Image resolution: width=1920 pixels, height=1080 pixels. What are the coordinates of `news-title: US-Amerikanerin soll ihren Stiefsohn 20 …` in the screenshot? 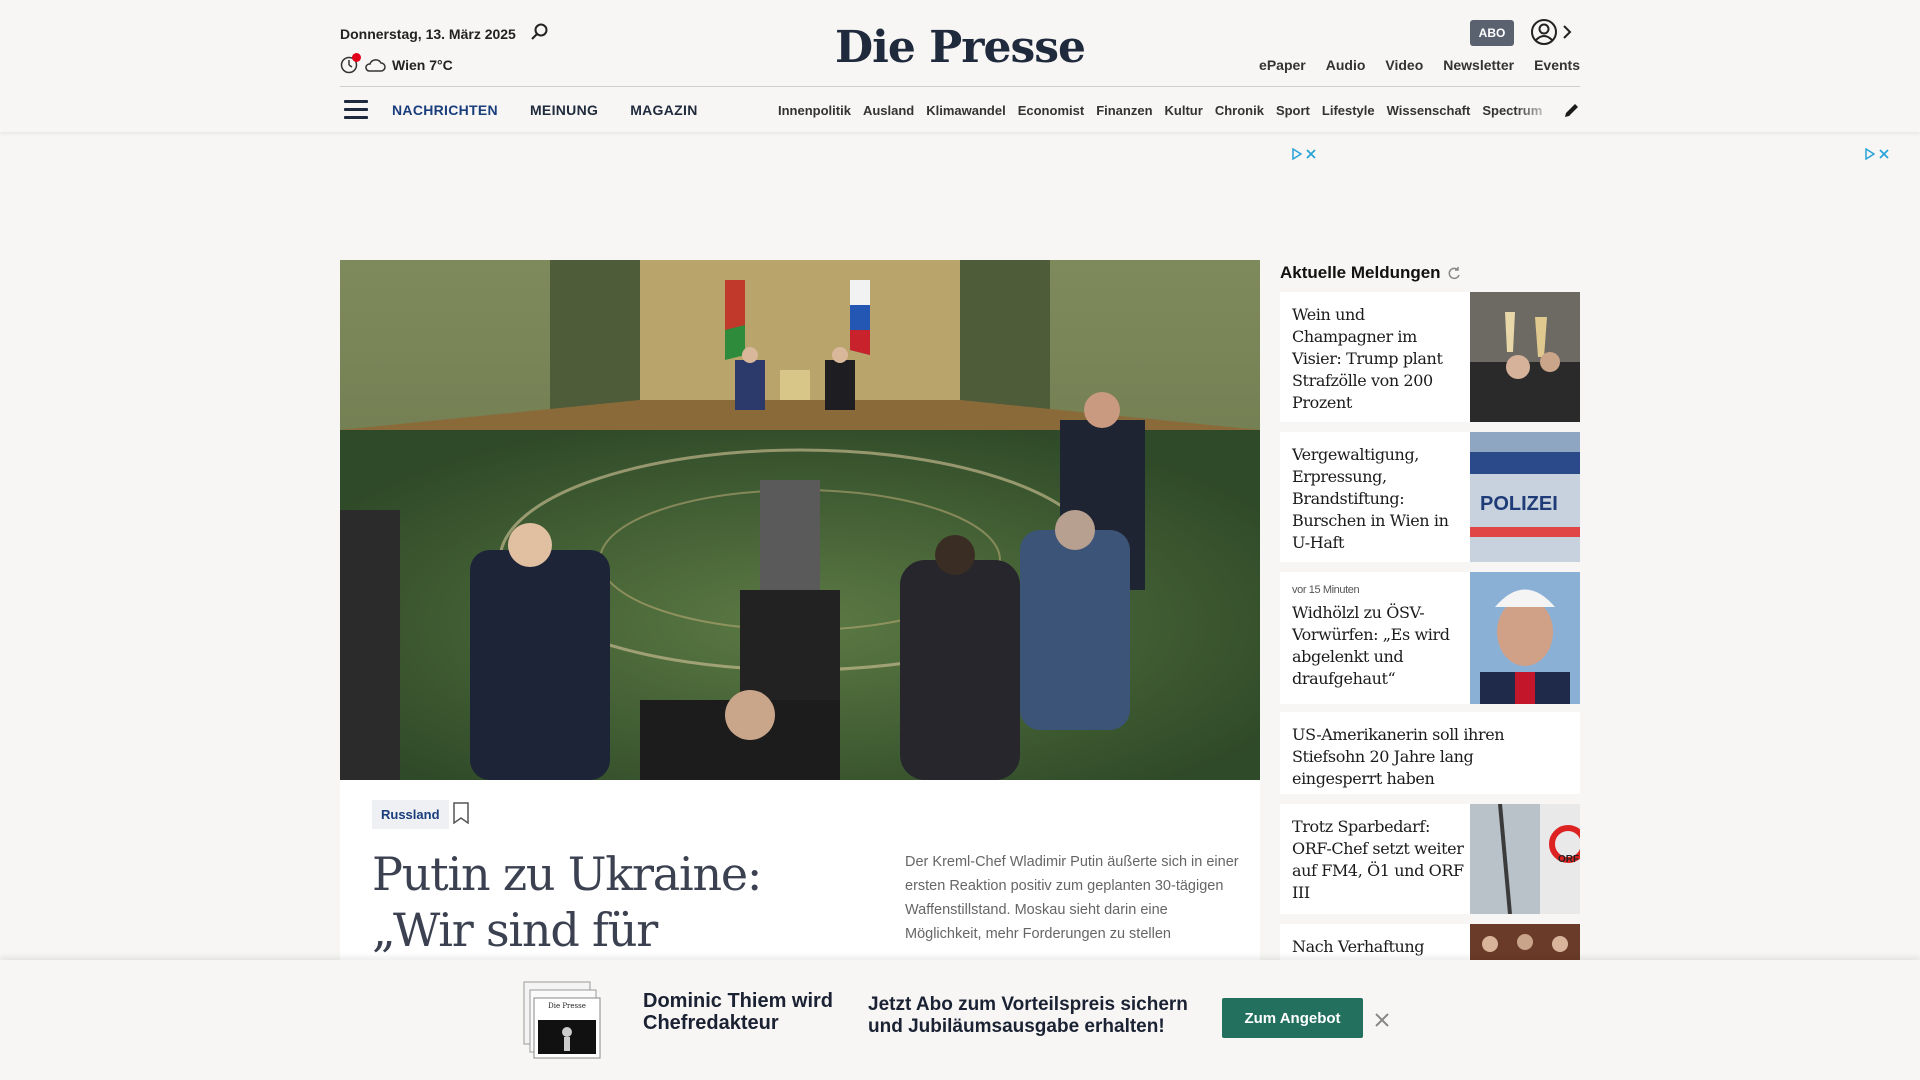 It's located at (1398, 756).